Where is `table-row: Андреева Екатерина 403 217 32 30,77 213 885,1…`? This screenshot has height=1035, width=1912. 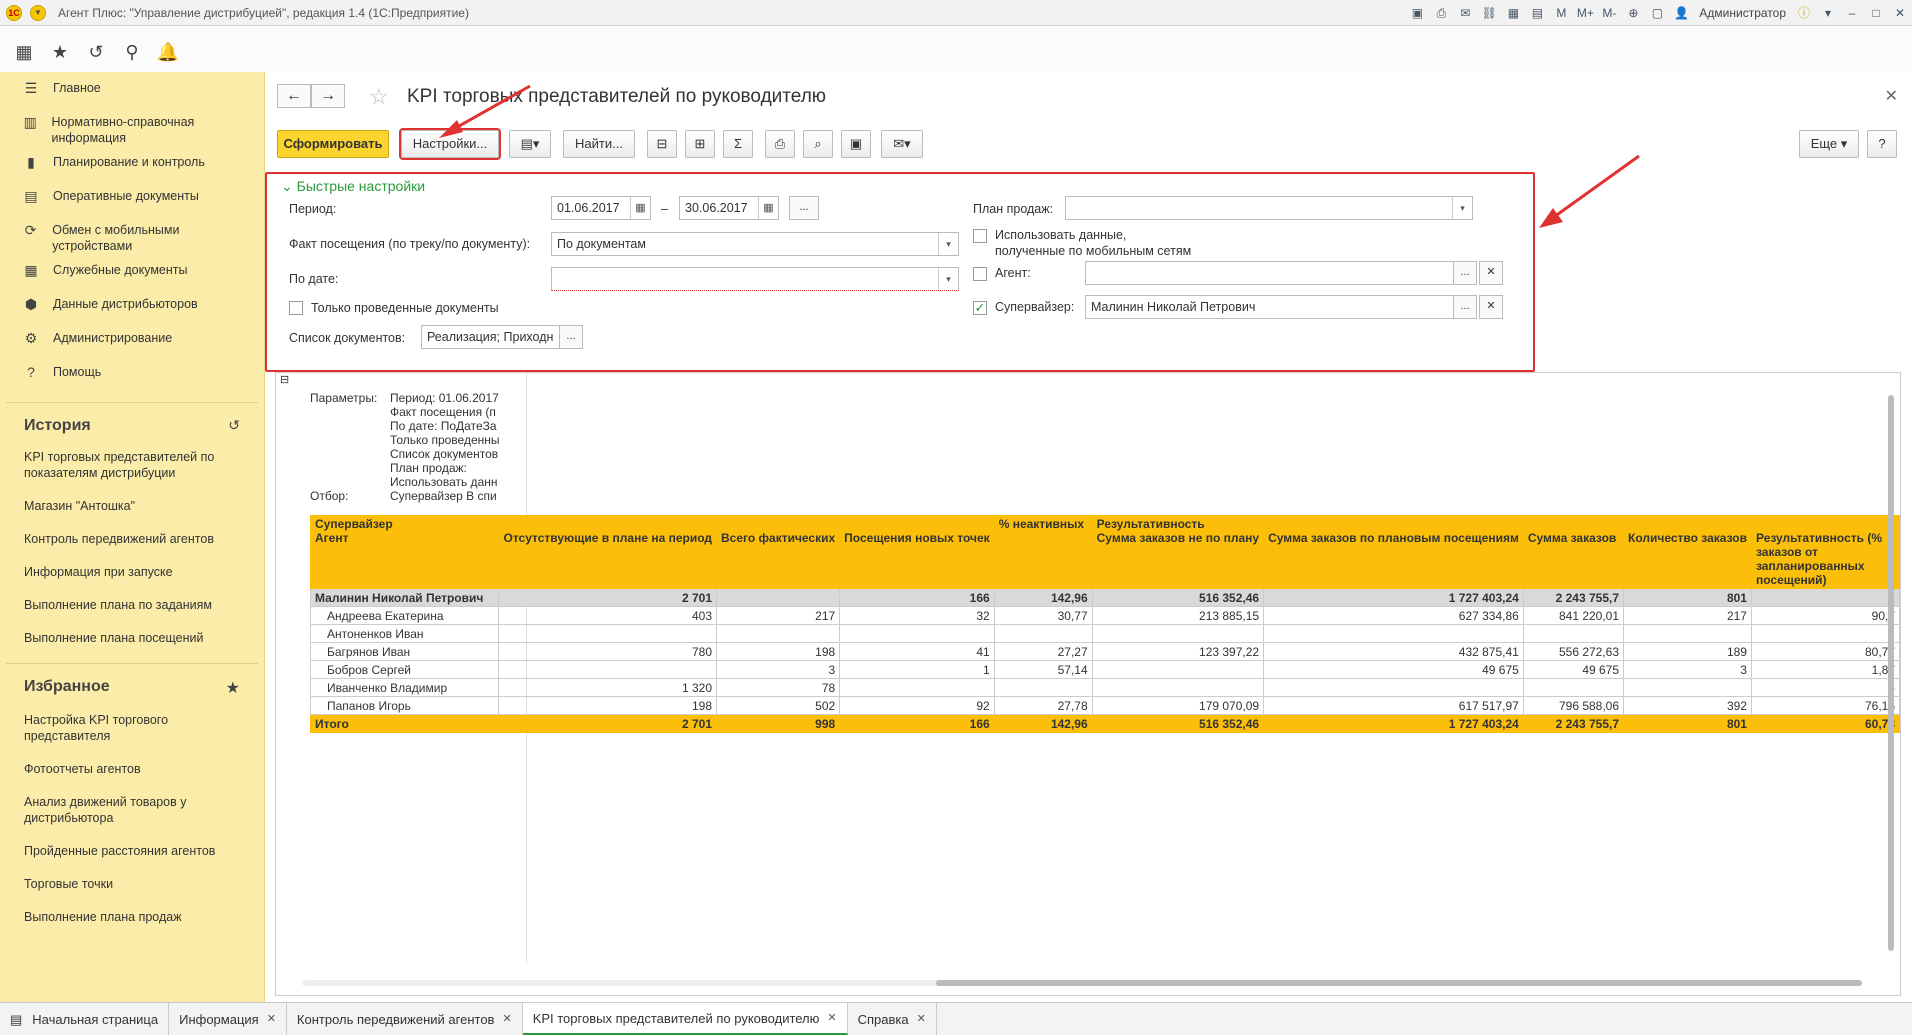
table-row: Андреева Екатерина 403 217 32 30,77 213 885,1… is located at coordinates (1104, 615).